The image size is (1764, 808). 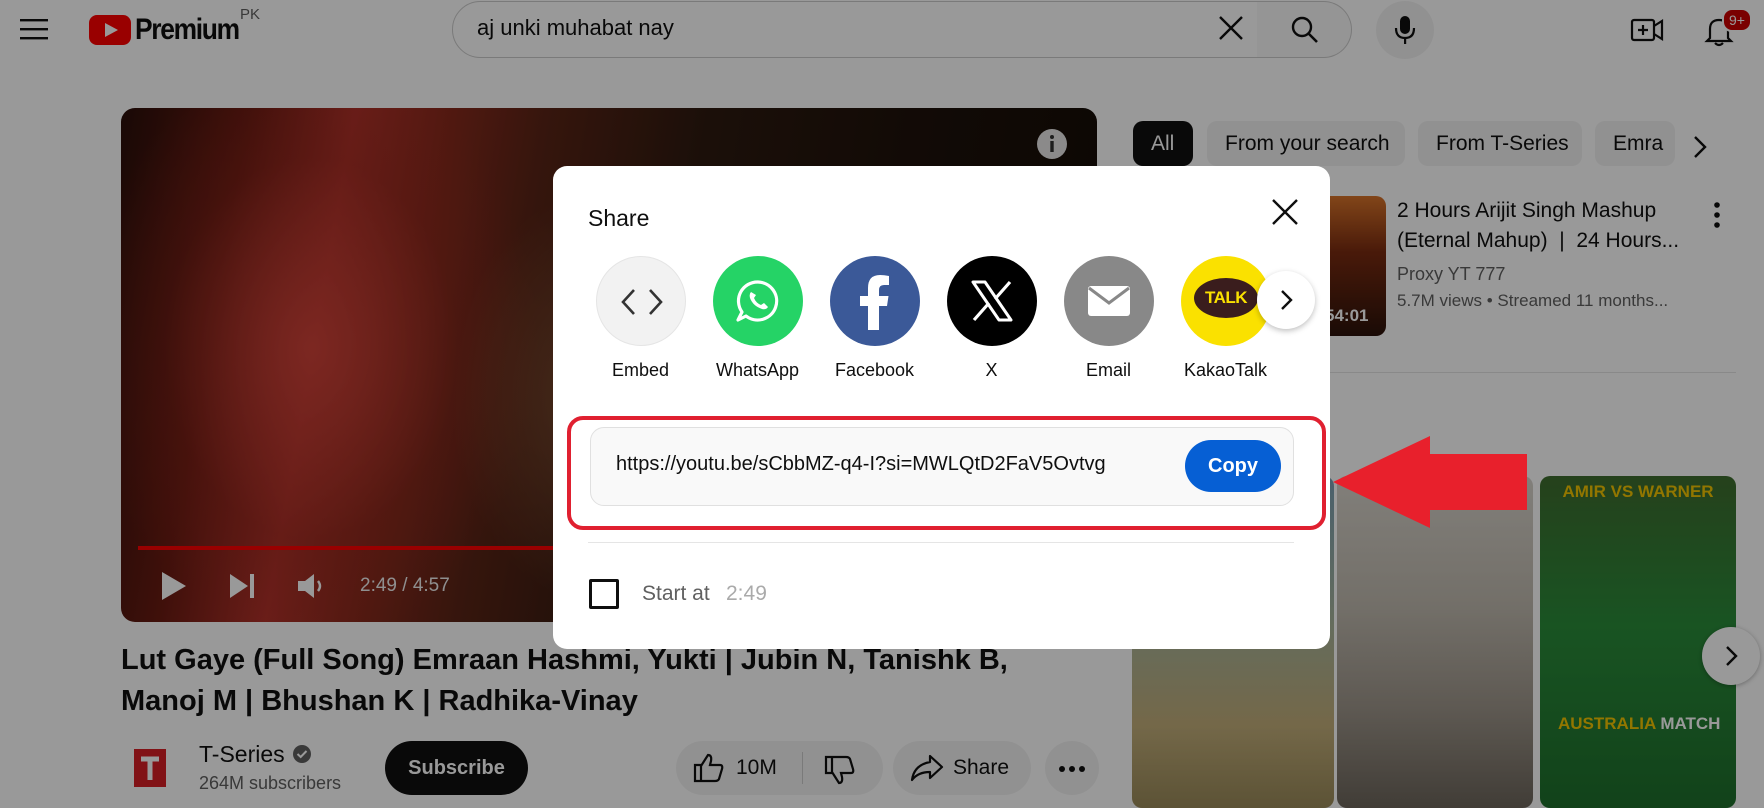 I want to click on start-at-time: 2:49, so click(x=746, y=594).